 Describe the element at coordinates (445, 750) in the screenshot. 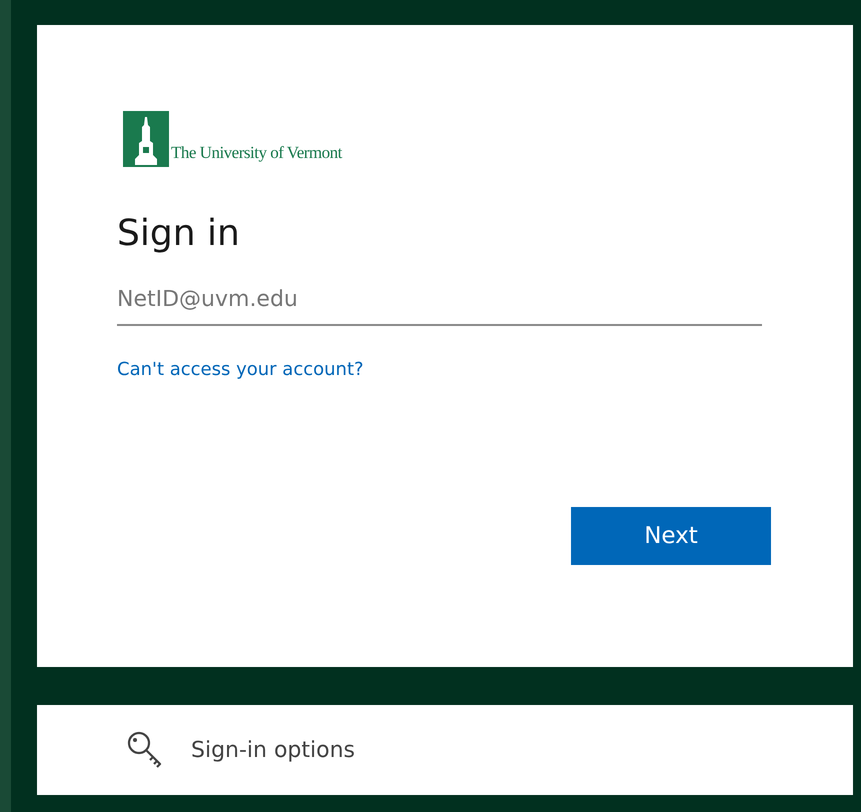

I see `sign-in-options-button: Sign-in options` at that location.